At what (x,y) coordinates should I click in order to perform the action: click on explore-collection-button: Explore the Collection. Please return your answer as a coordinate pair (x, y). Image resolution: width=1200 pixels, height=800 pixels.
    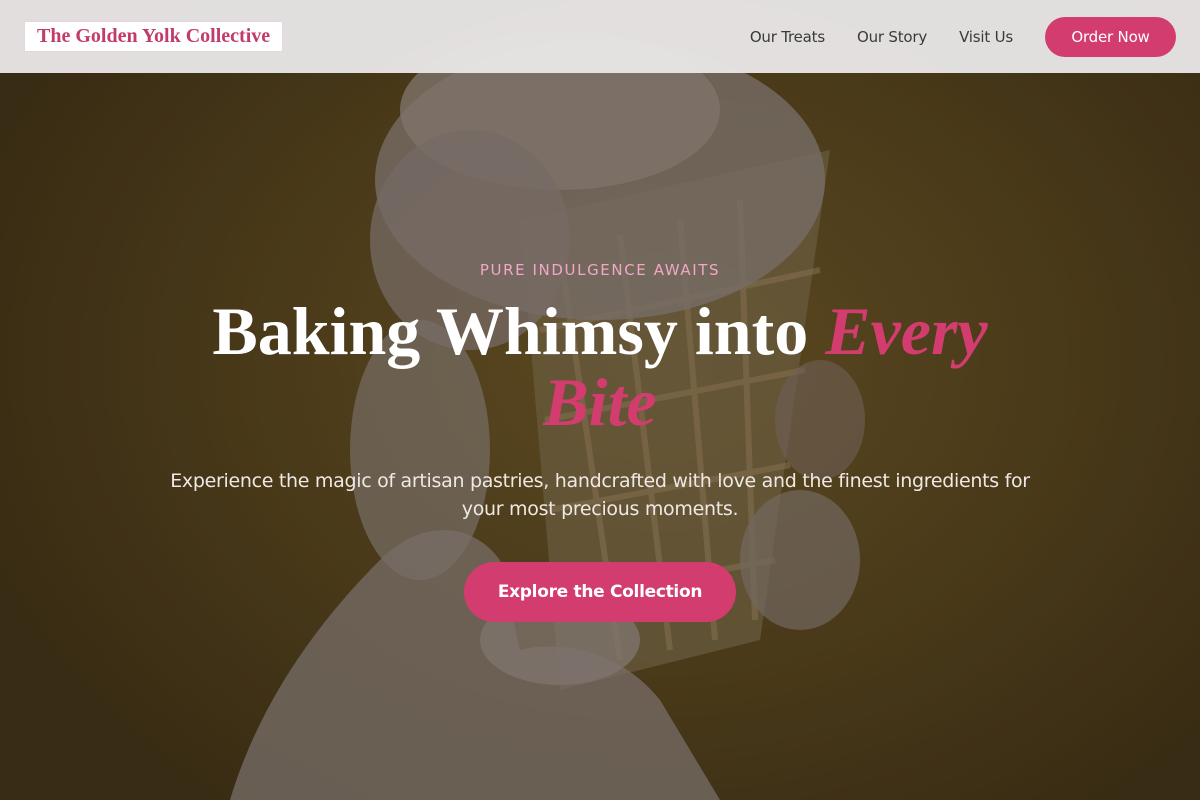
    Looking at the image, I should click on (600, 592).